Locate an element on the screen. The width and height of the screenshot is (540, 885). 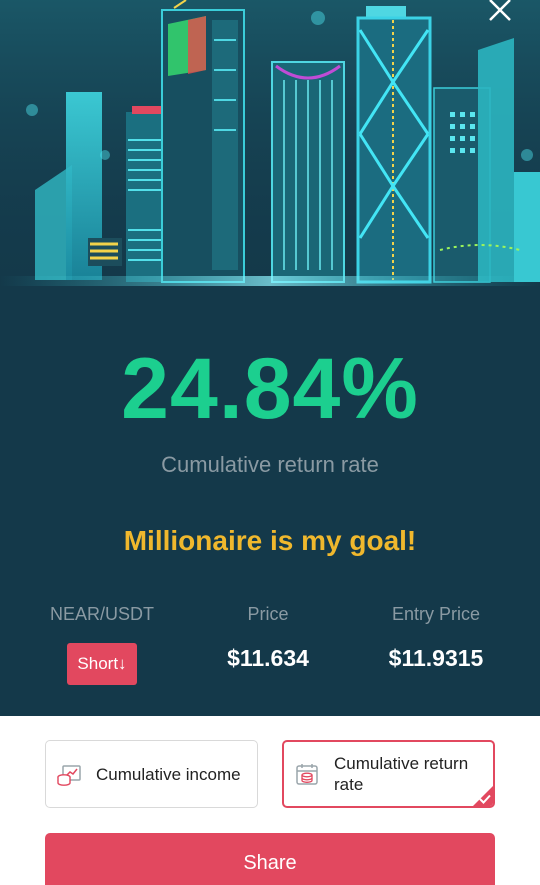
close-icon is located at coordinates (500, 10).